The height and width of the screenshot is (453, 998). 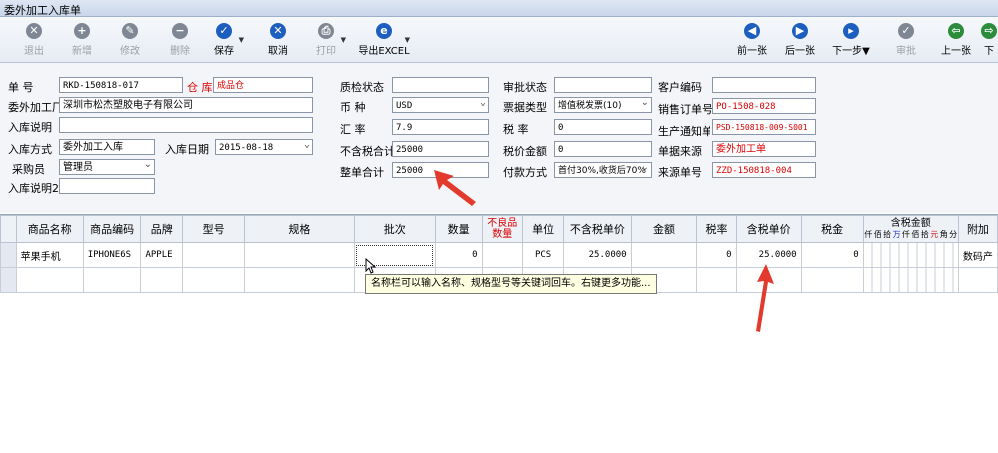 I want to click on col-unit: 单位, so click(x=543, y=229).